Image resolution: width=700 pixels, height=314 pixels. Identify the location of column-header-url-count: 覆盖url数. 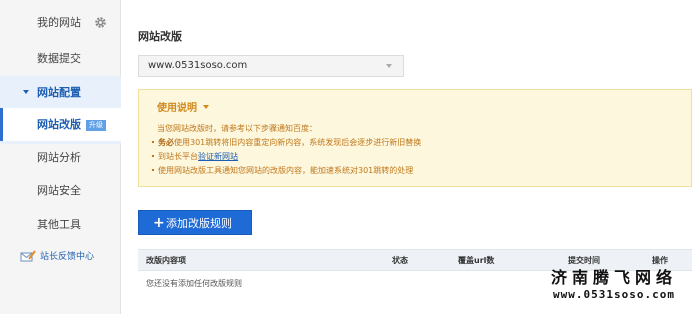
(476, 260).